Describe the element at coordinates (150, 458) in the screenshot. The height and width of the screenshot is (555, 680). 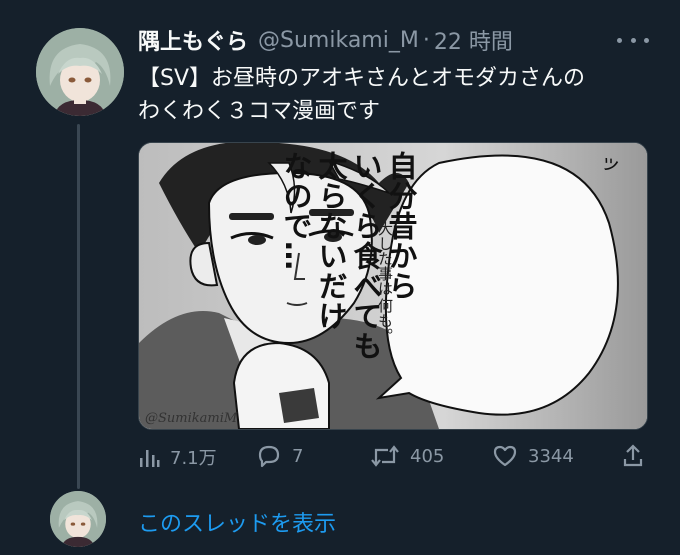
I see `analytics-icon` at that location.